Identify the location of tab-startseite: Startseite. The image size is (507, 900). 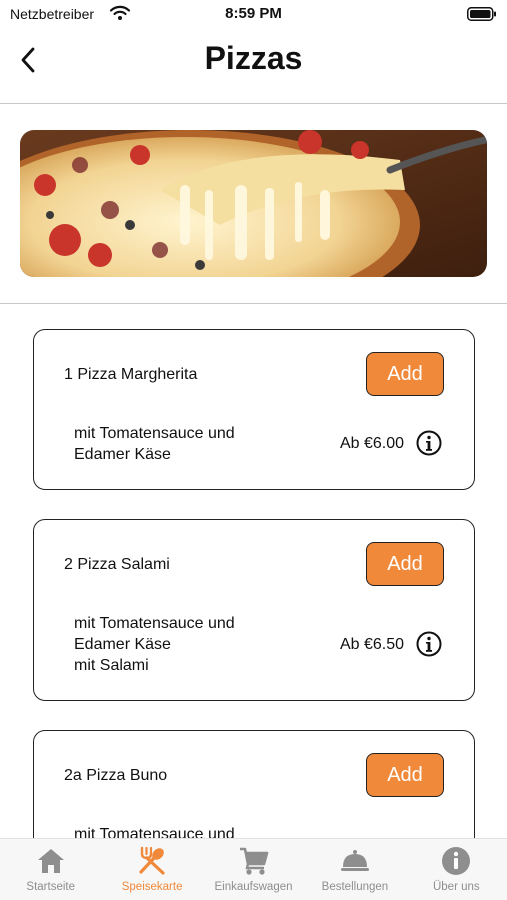
(50, 869).